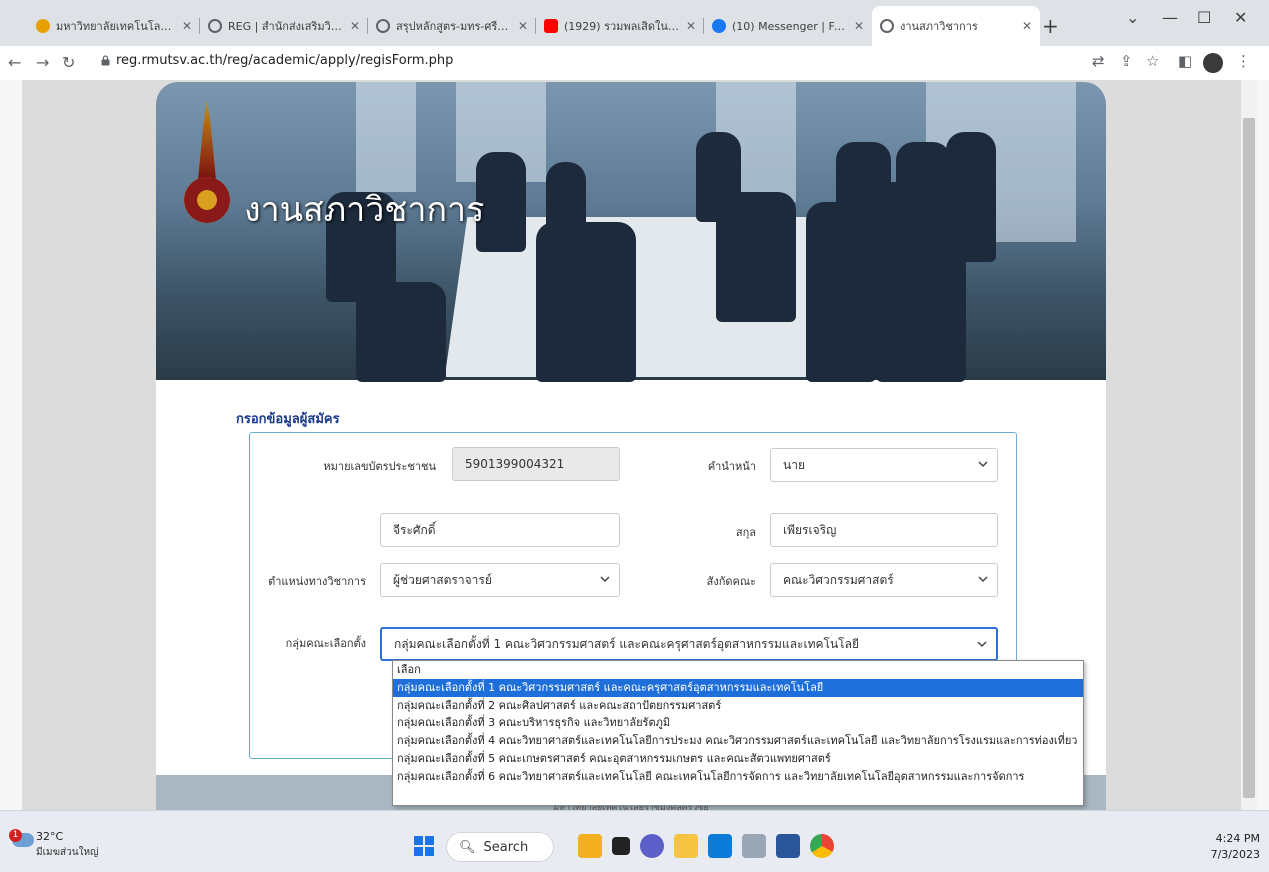  Describe the element at coordinates (1240, 17) in the screenshot. I see `window-close-icon: ✕` at that location.